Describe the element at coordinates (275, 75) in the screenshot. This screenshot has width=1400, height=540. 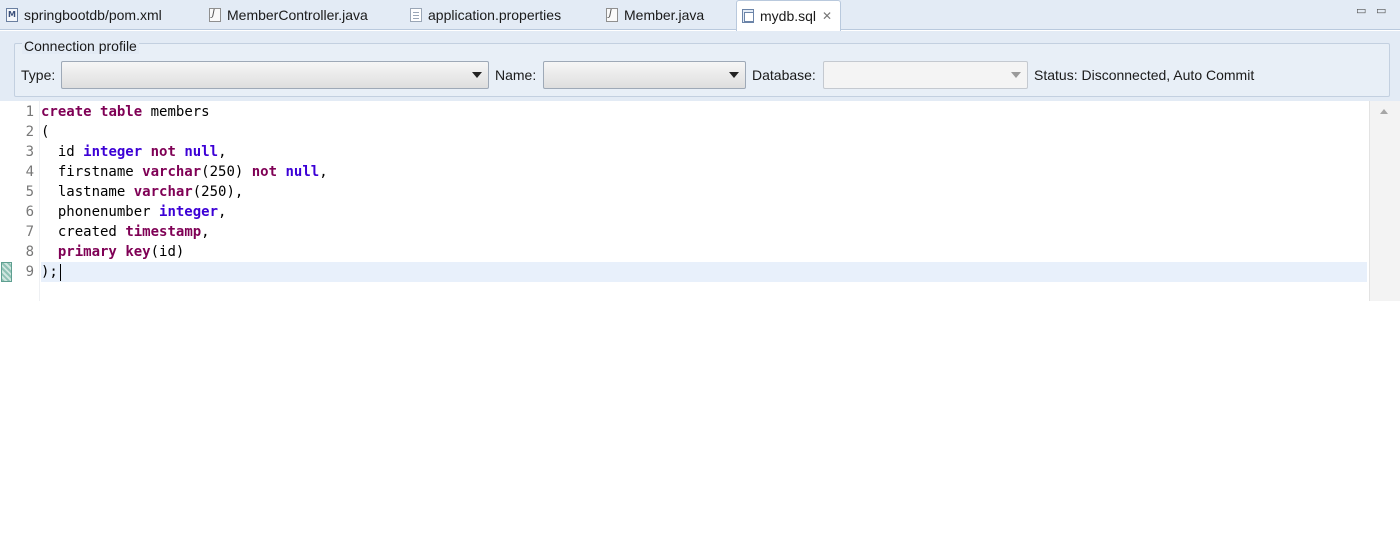
I see `type-select` at that location.